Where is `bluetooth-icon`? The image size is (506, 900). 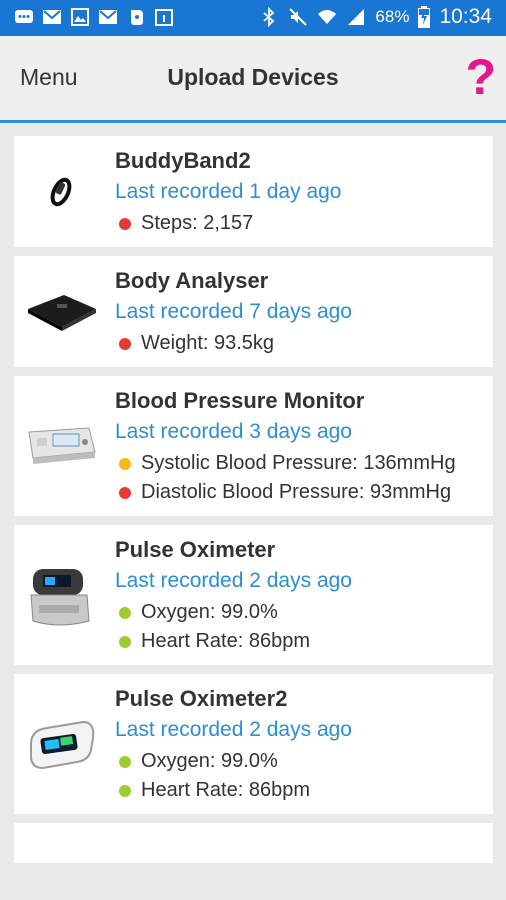 bluetooth-icon is located at coordinates (269, 17).